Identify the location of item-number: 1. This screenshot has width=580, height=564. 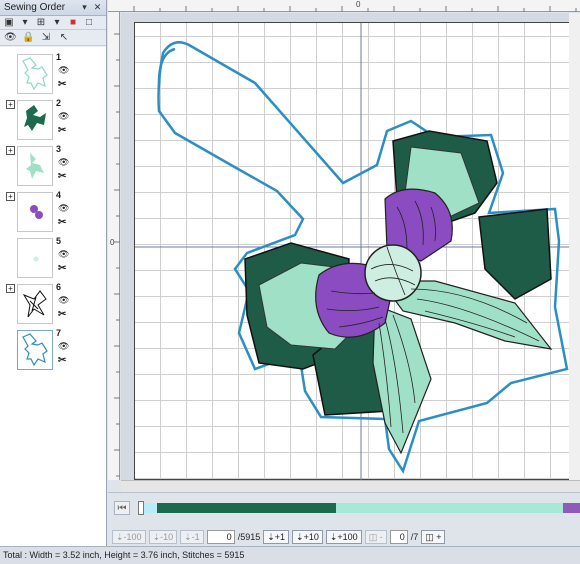
(59, 57).